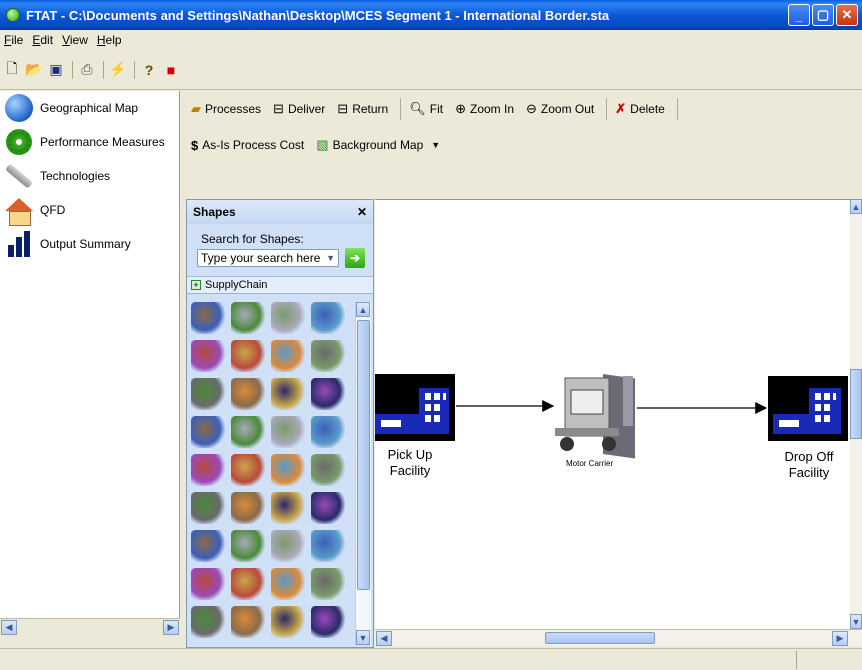  I want to click on print-icon: ⎙, so click(87, 70).